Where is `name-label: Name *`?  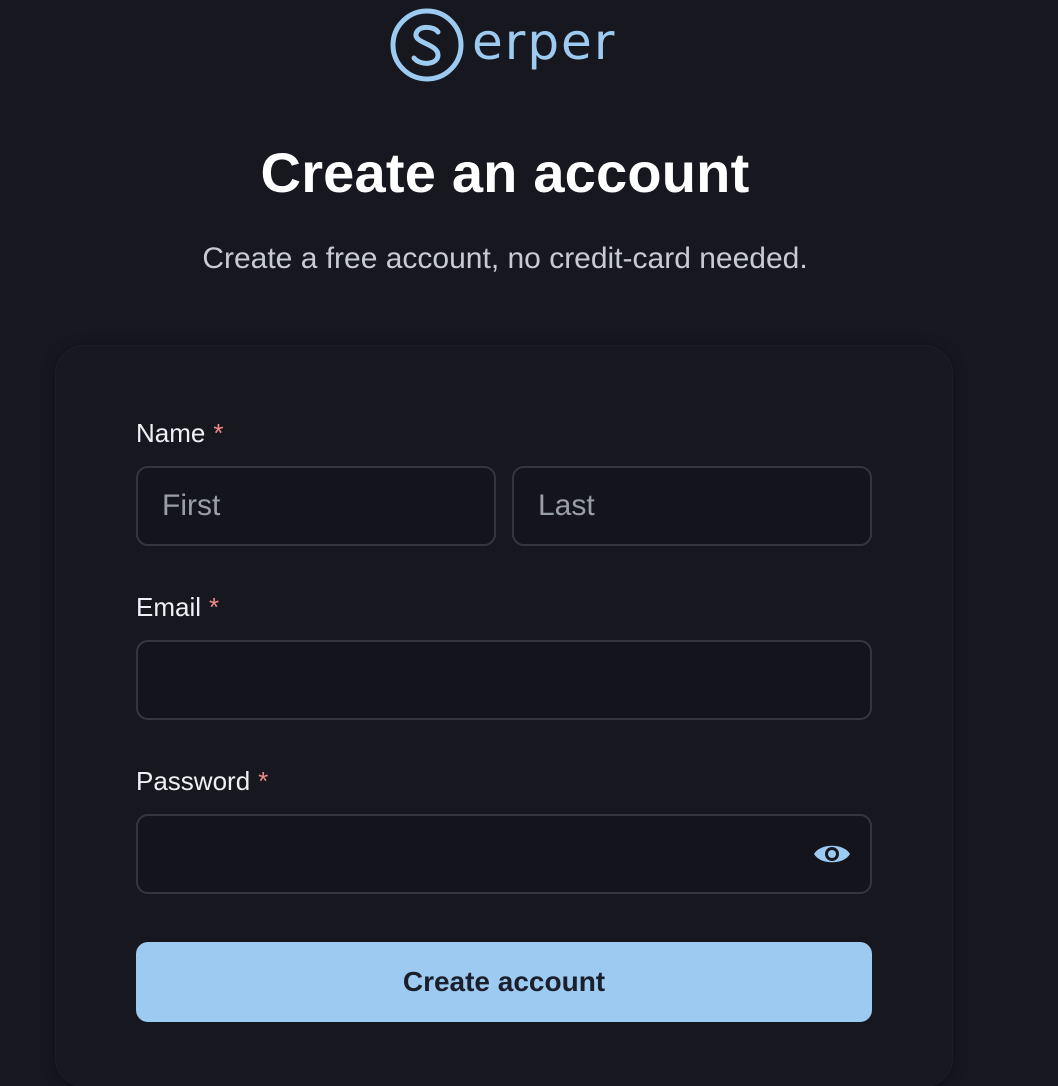 name-label: Name * is located at coordinates (179, 433).